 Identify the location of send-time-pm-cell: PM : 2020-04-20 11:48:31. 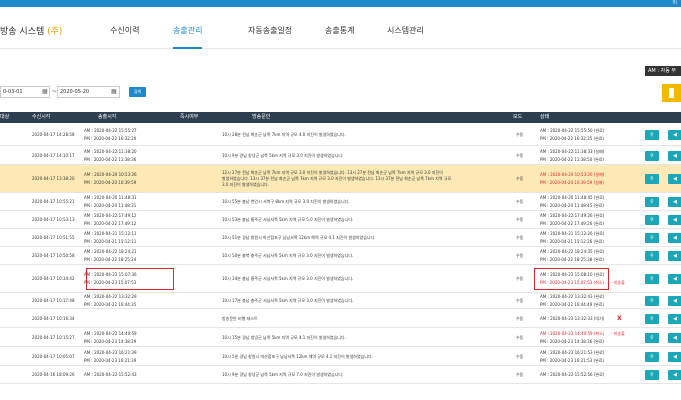
(110, 205).